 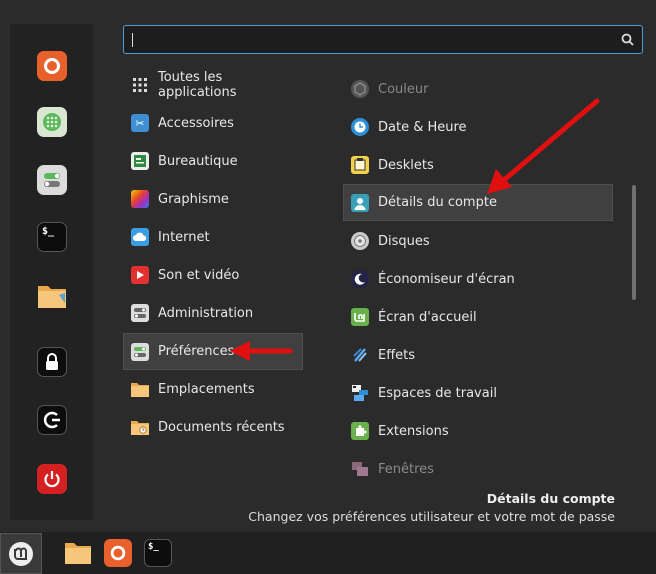 I want to click on terminal-icon: $_, so click(x=52, y=237).